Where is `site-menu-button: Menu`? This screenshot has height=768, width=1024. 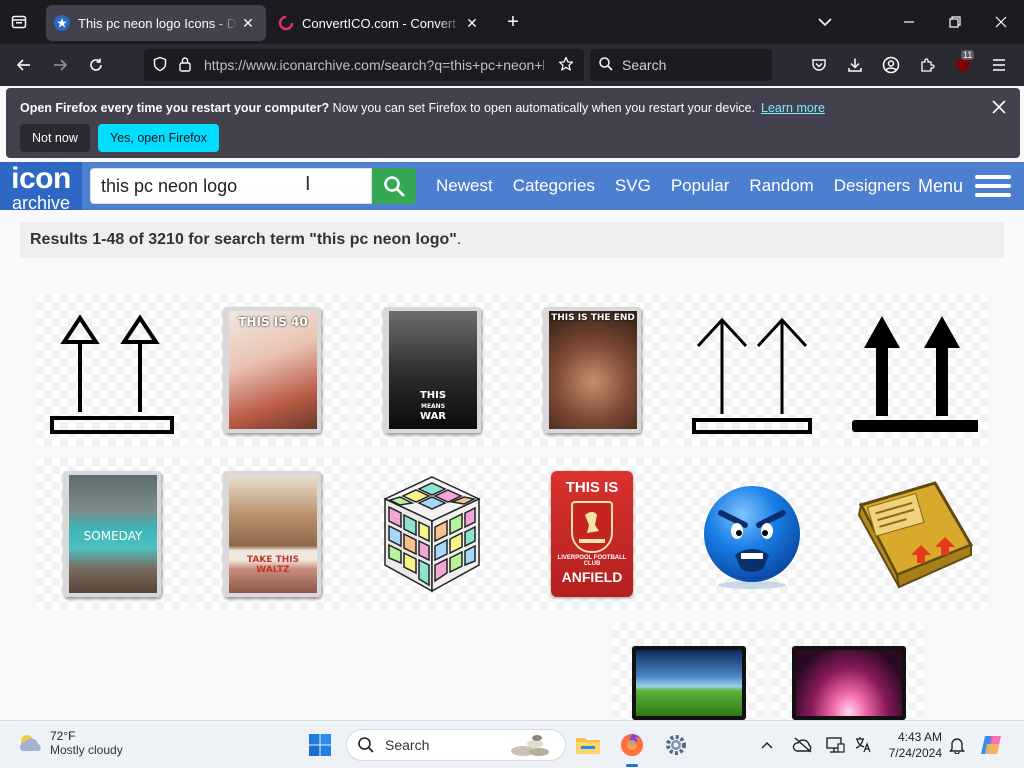 site-menu-button: Menu is located at coordinates (965, 186).